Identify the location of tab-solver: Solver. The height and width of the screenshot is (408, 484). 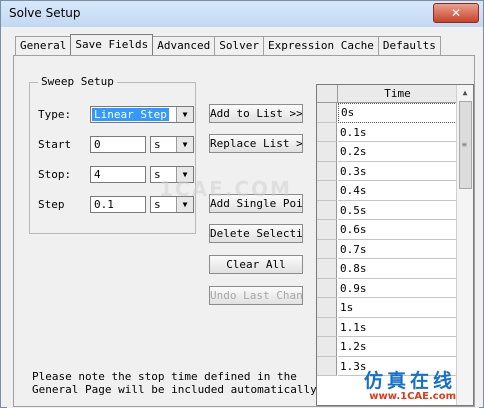
(239, 45).